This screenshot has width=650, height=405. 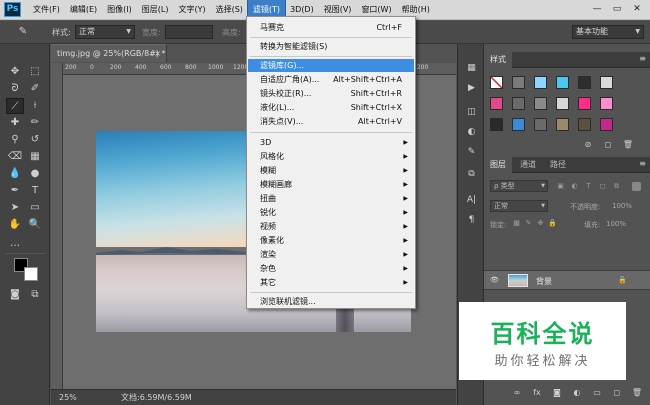 What do you see at coordinates (35, 208) in the screenshot?
I see `shape-tool-icon: ▭` at bounding box center [35, 208].